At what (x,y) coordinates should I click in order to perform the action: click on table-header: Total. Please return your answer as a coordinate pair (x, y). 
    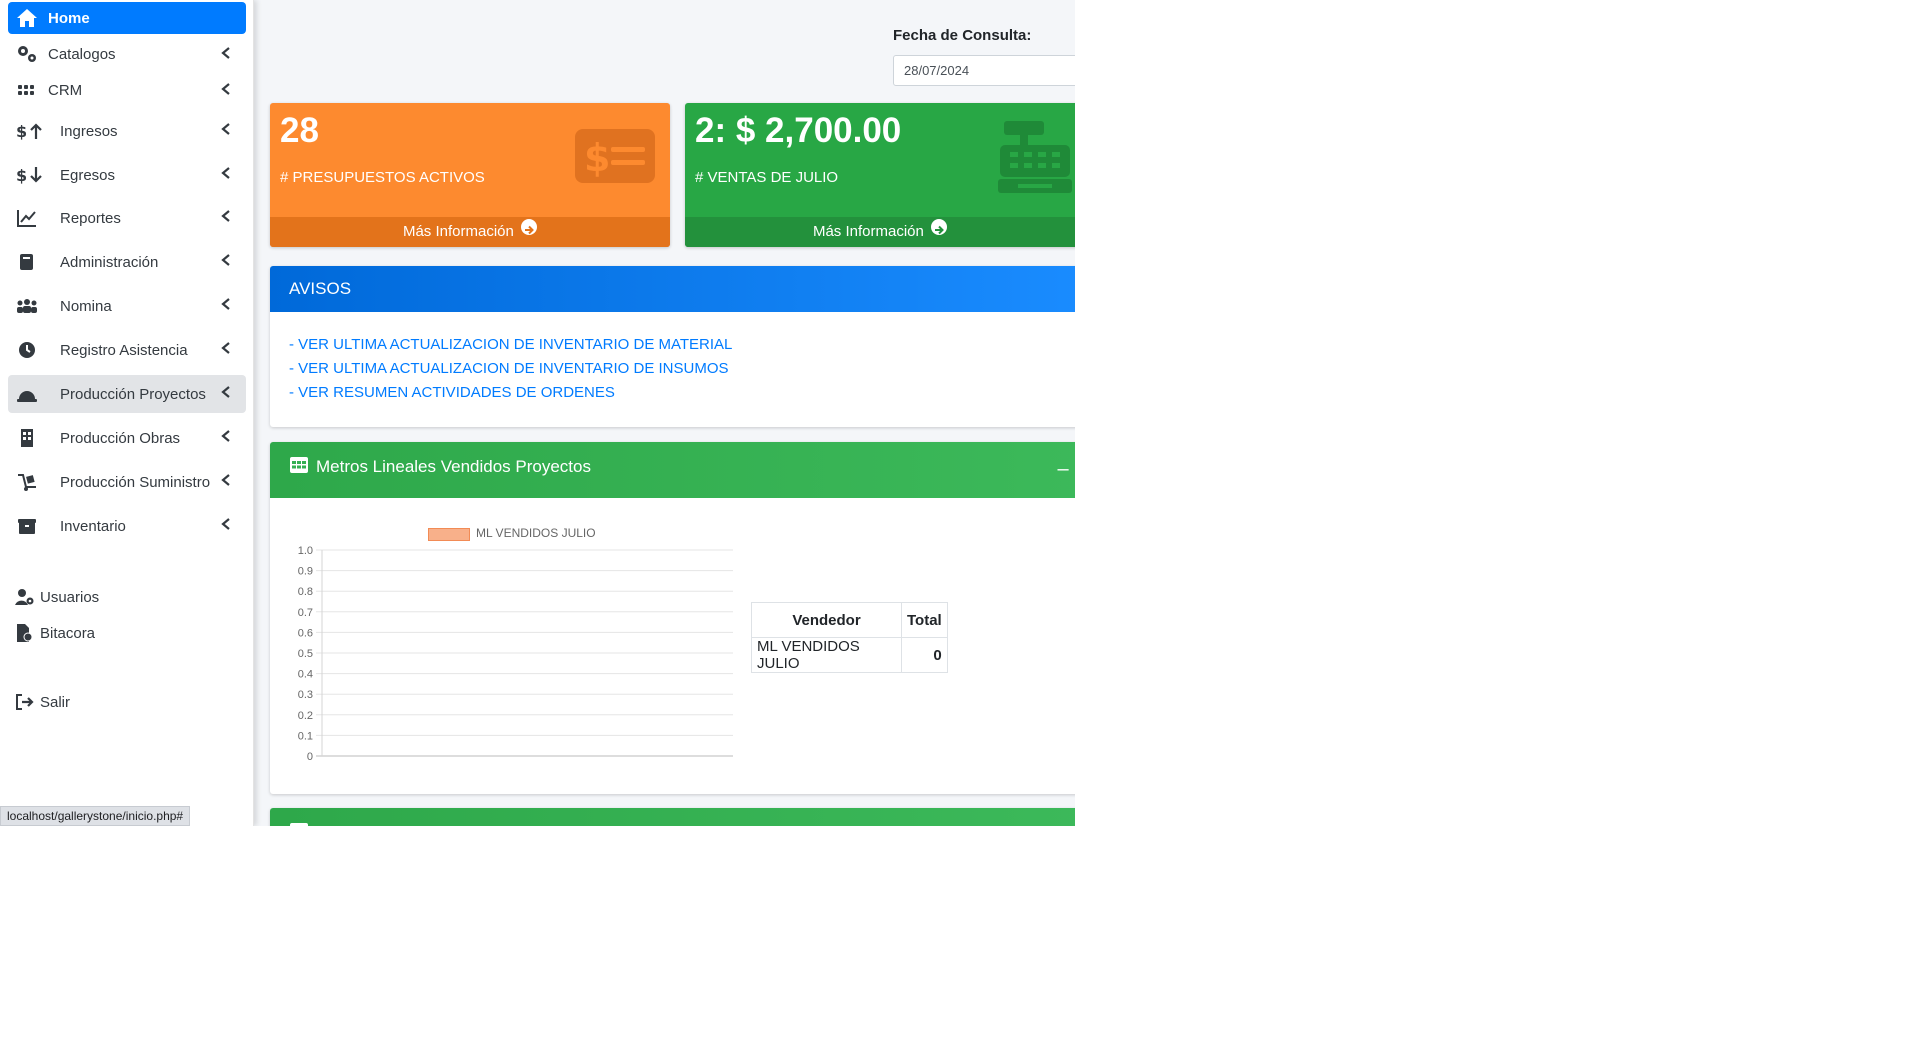
    Looking at the image, I should click on (924, 620).